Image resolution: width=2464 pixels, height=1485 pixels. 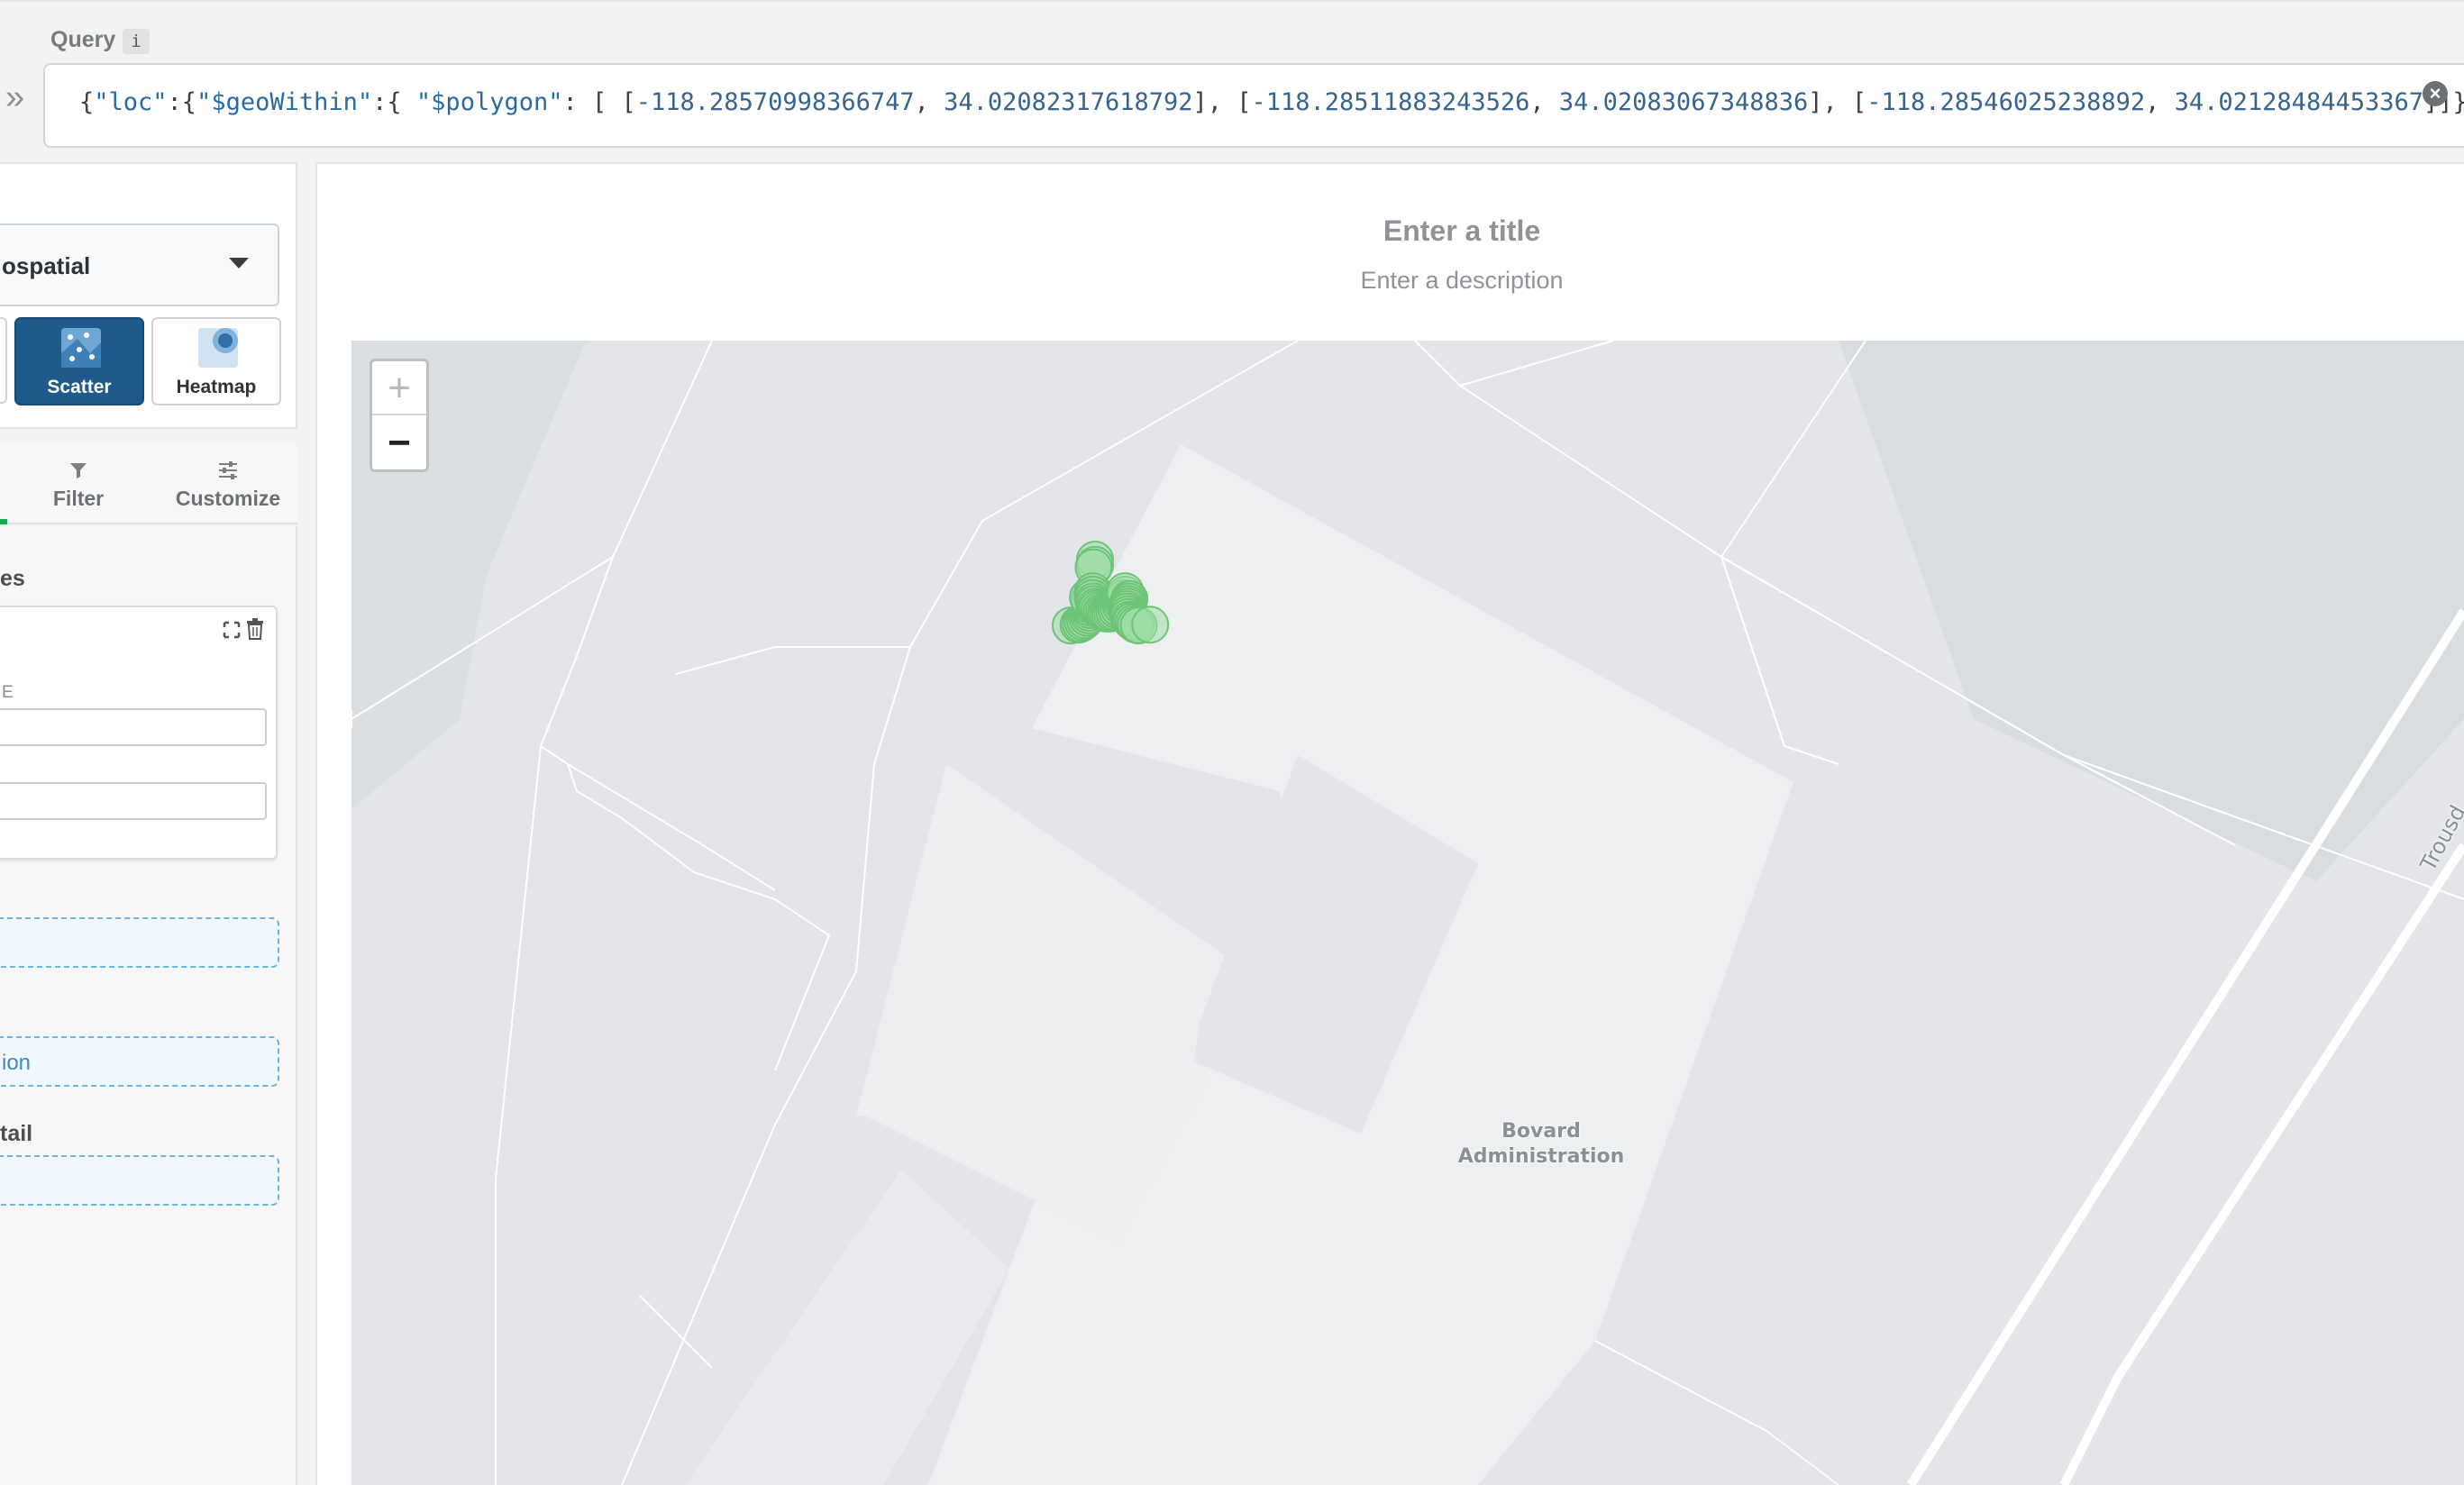 I want to click on detail-section-heading: tail, so click(x=16, y=1133).